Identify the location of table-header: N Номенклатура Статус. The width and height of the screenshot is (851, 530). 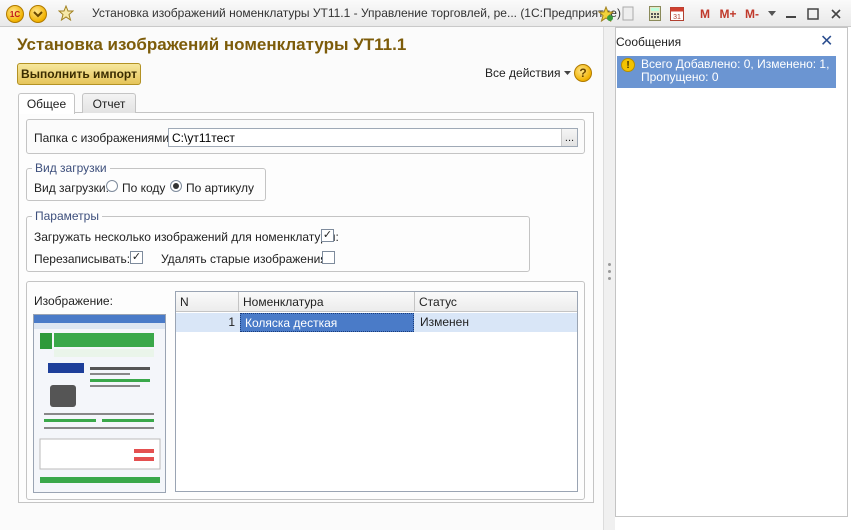
(376, 302).